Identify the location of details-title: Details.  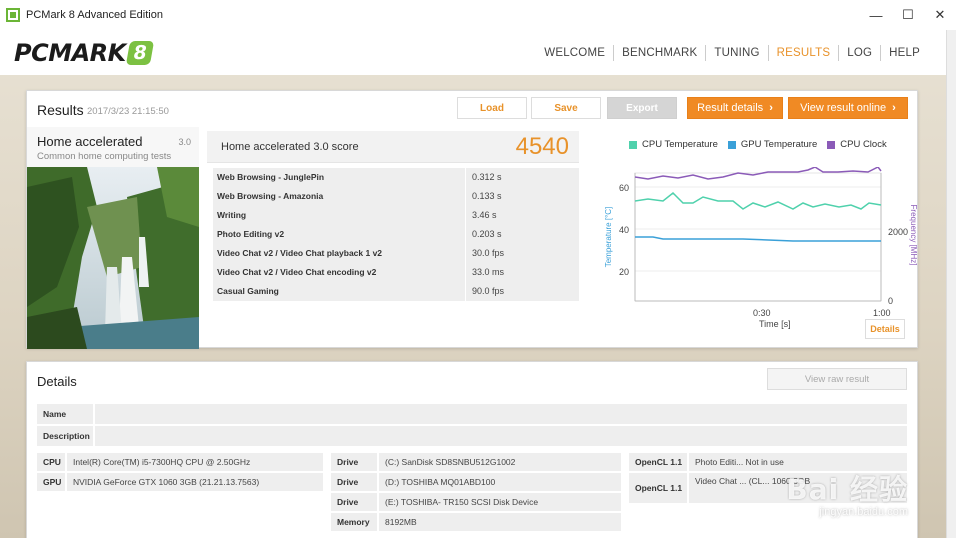
(57, 381).